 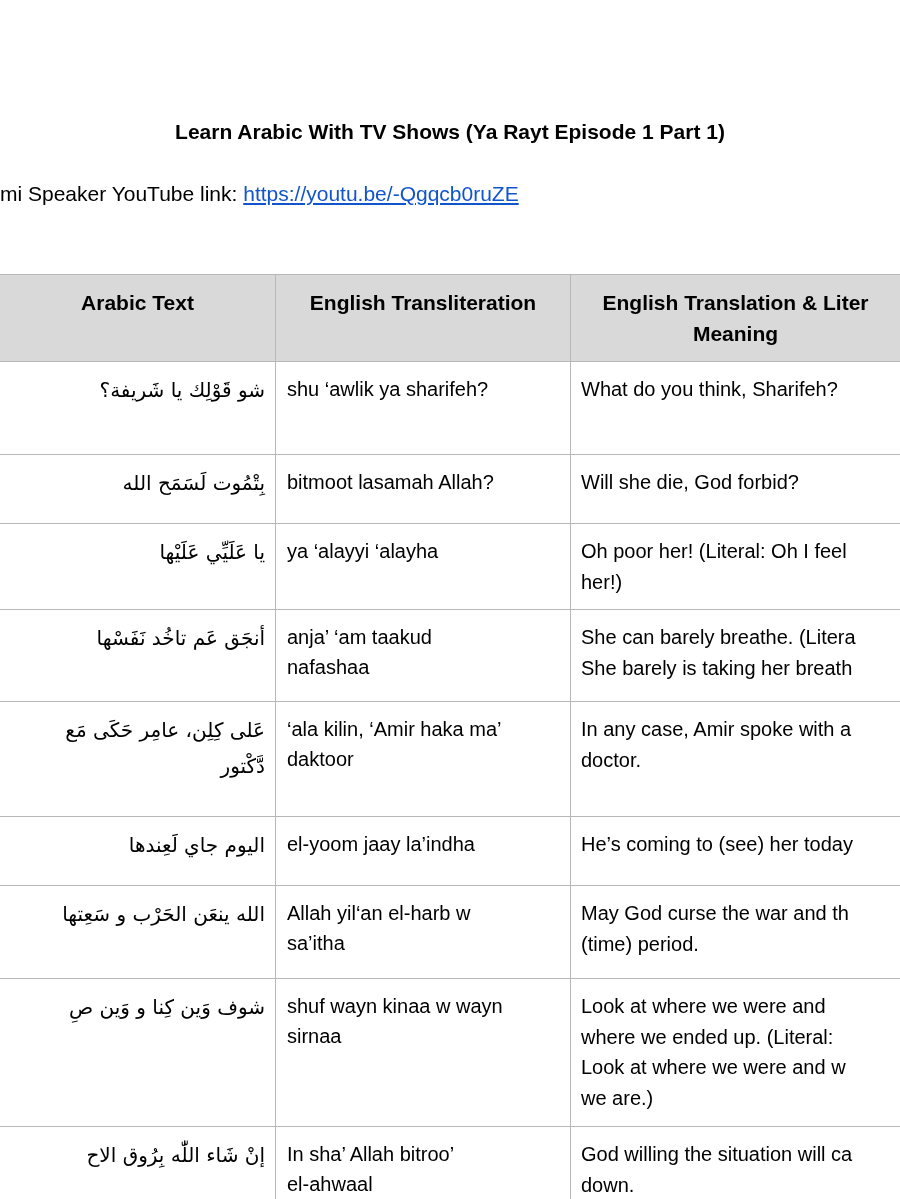 I want to click on document-title: Learn Arabic With TV Shows (Ya Rayt Episode 1 Part 1), so click(x=450, y=132).